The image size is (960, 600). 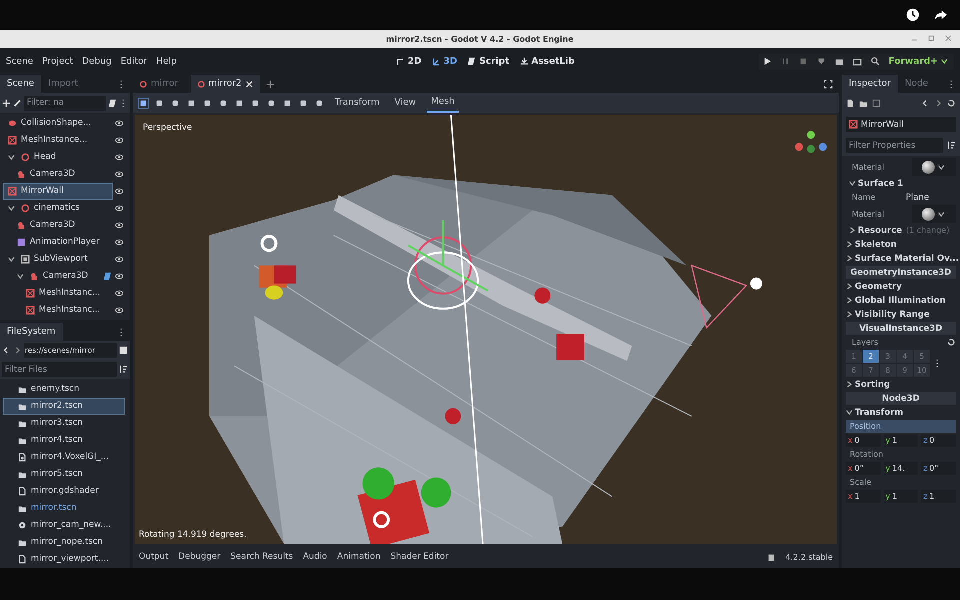 What do you see at coordinates (65, 103) in the screenshot?
I see `filter-field: Filter: na` at bounding box center [65, 103].